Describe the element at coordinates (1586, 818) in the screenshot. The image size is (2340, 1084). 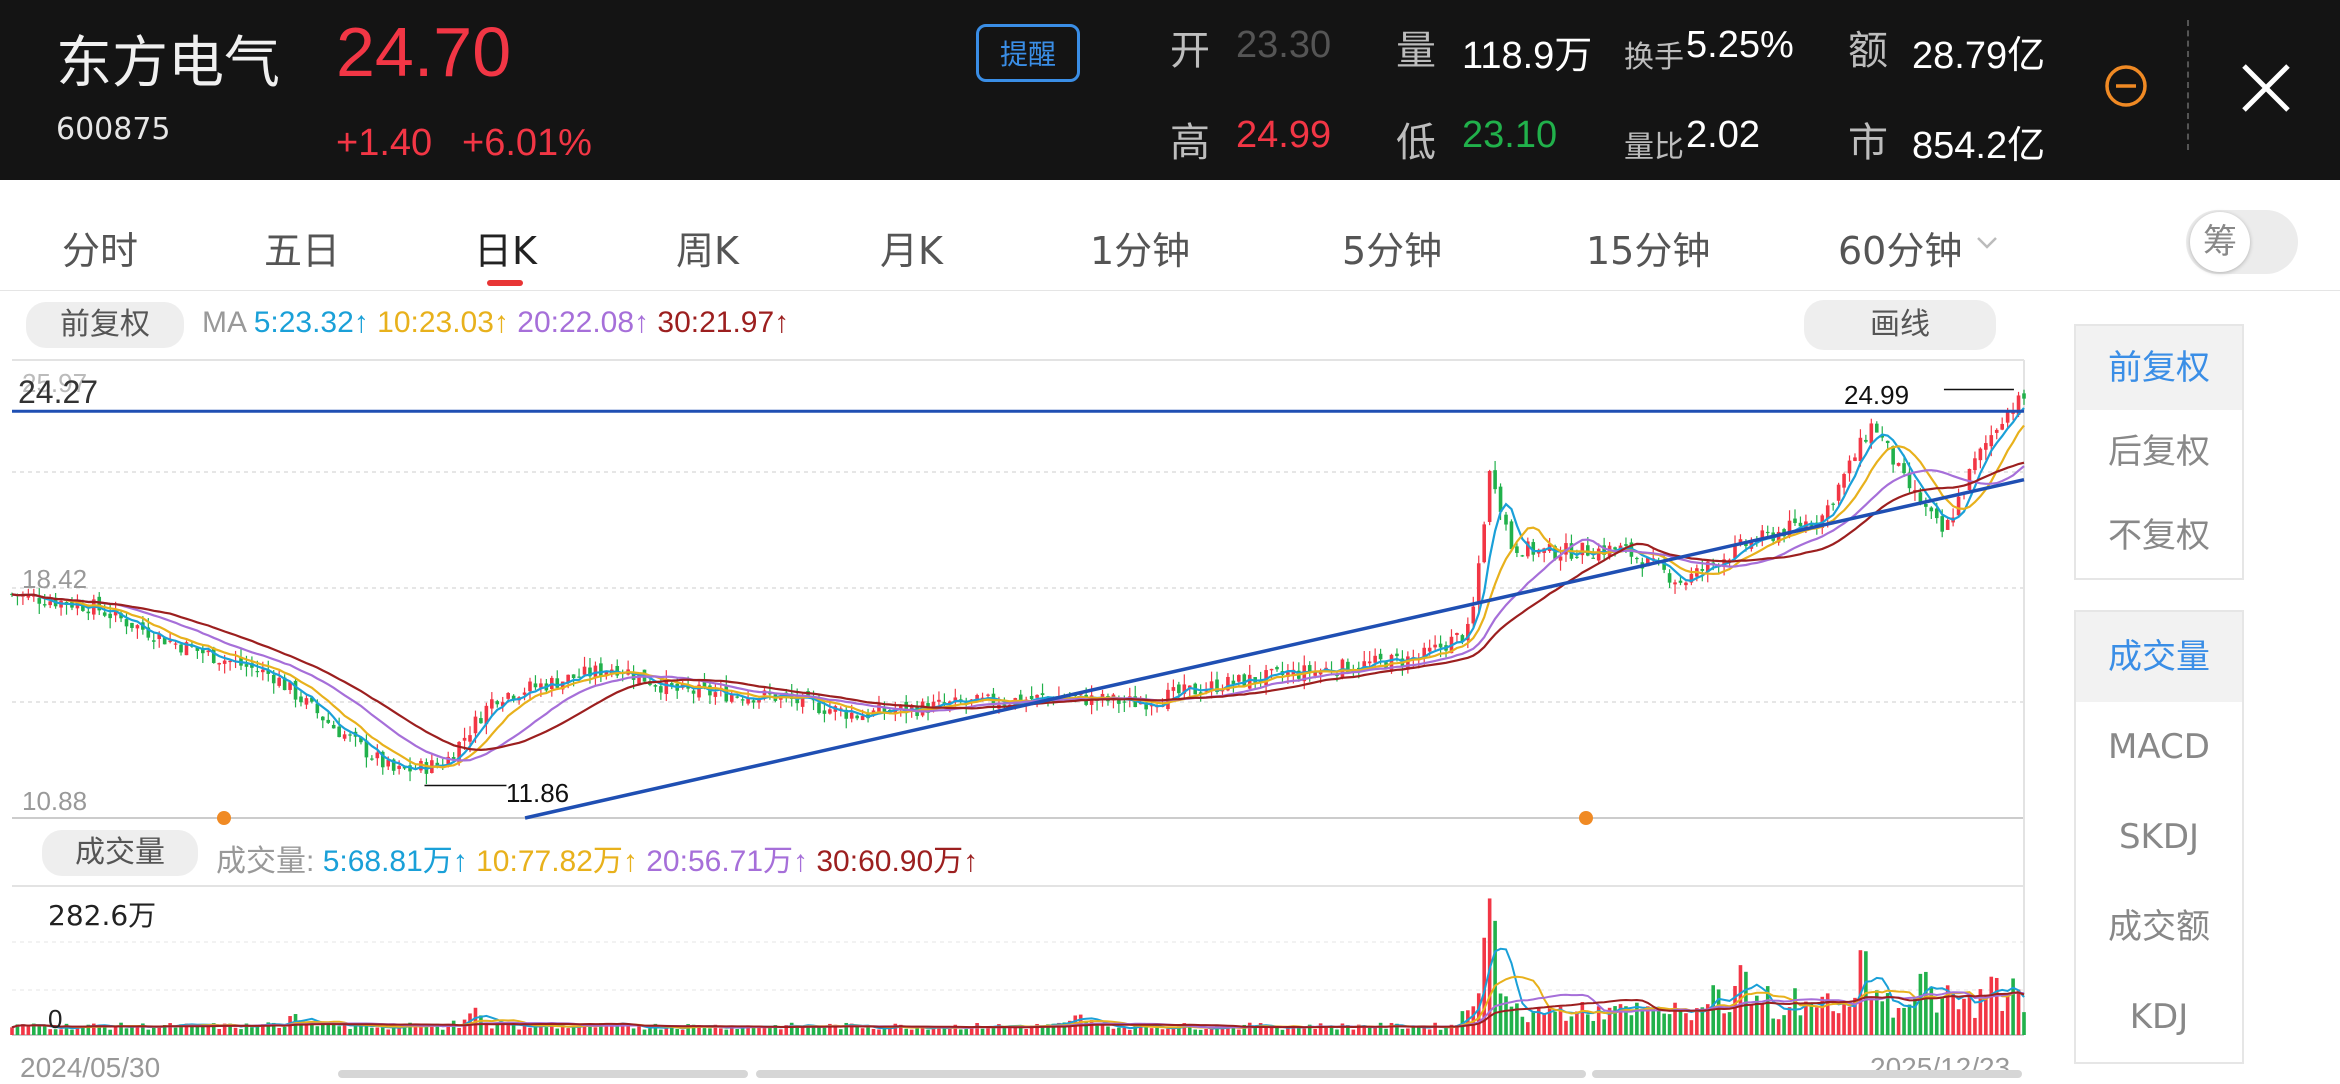
I see `trend-handle-right` at that location.